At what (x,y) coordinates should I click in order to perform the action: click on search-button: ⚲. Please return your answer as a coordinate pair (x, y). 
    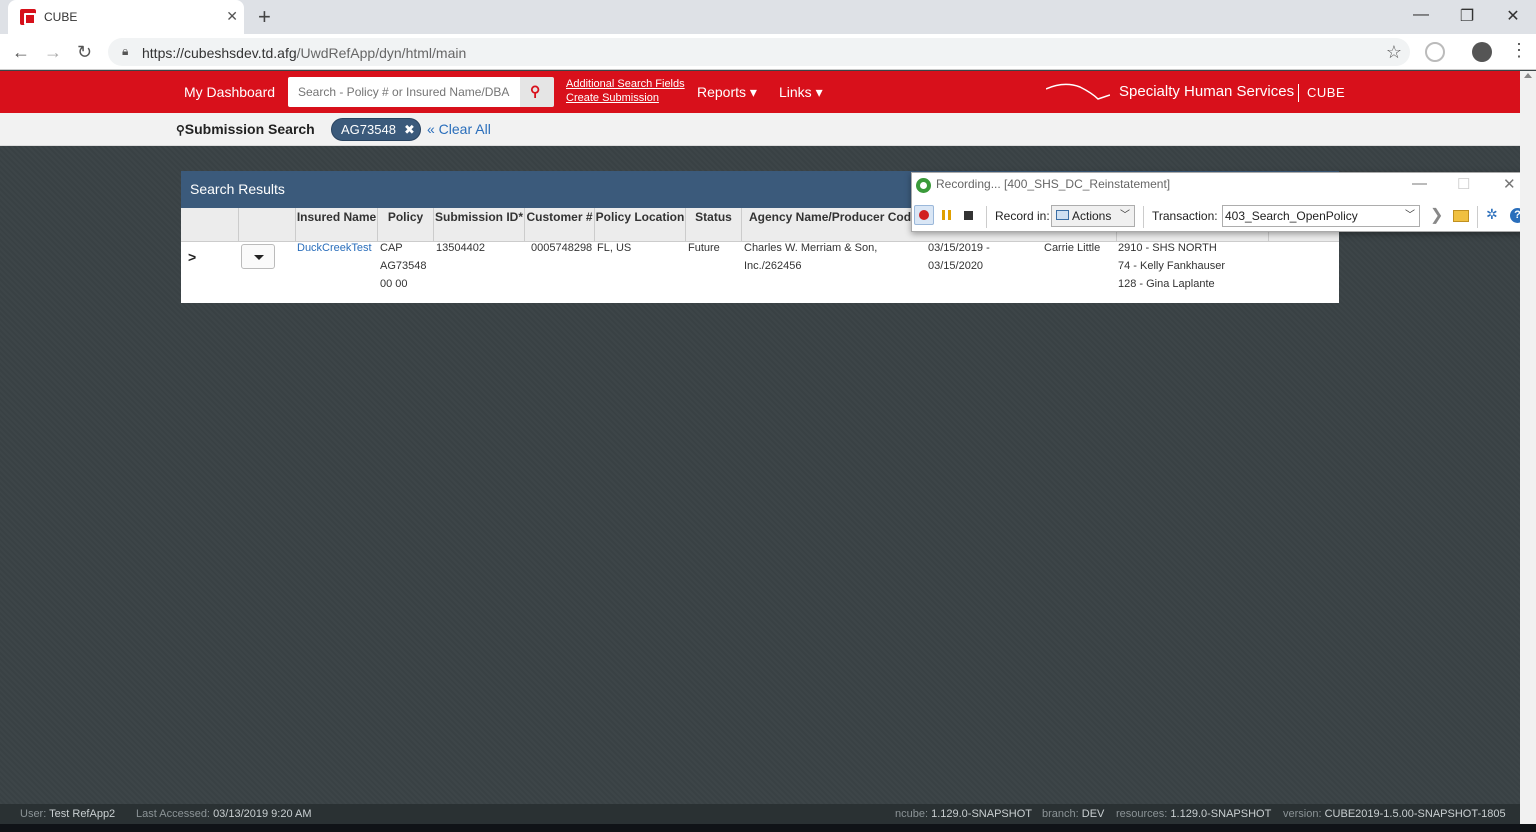
    Looking at the image, I should click on (537, 92).